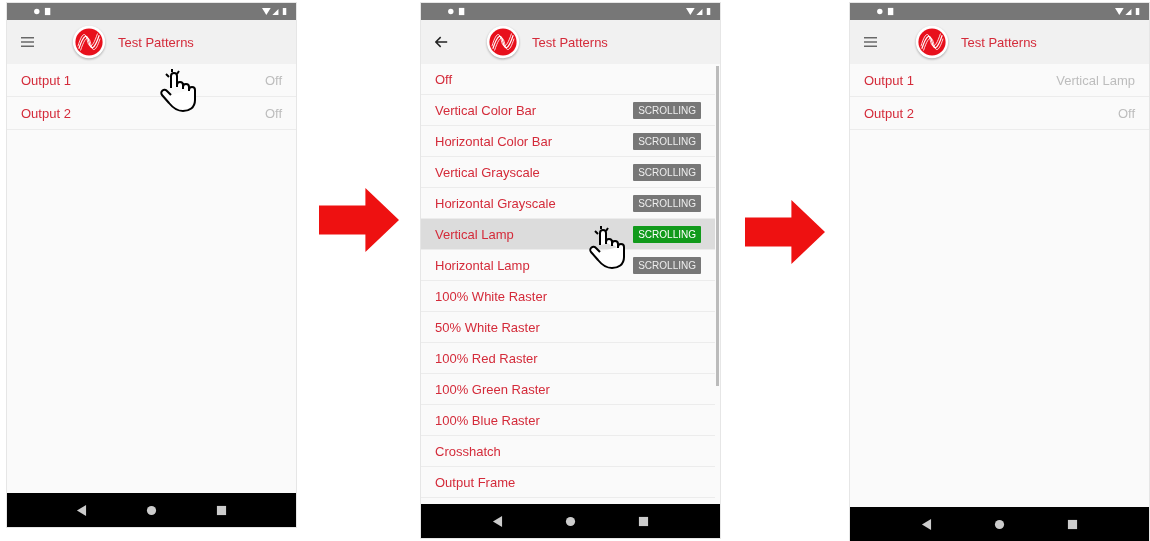  Describe the element at coordinates (568, 327) in the screenshot. I see `pattern-item: 50% White Raster` at that location.